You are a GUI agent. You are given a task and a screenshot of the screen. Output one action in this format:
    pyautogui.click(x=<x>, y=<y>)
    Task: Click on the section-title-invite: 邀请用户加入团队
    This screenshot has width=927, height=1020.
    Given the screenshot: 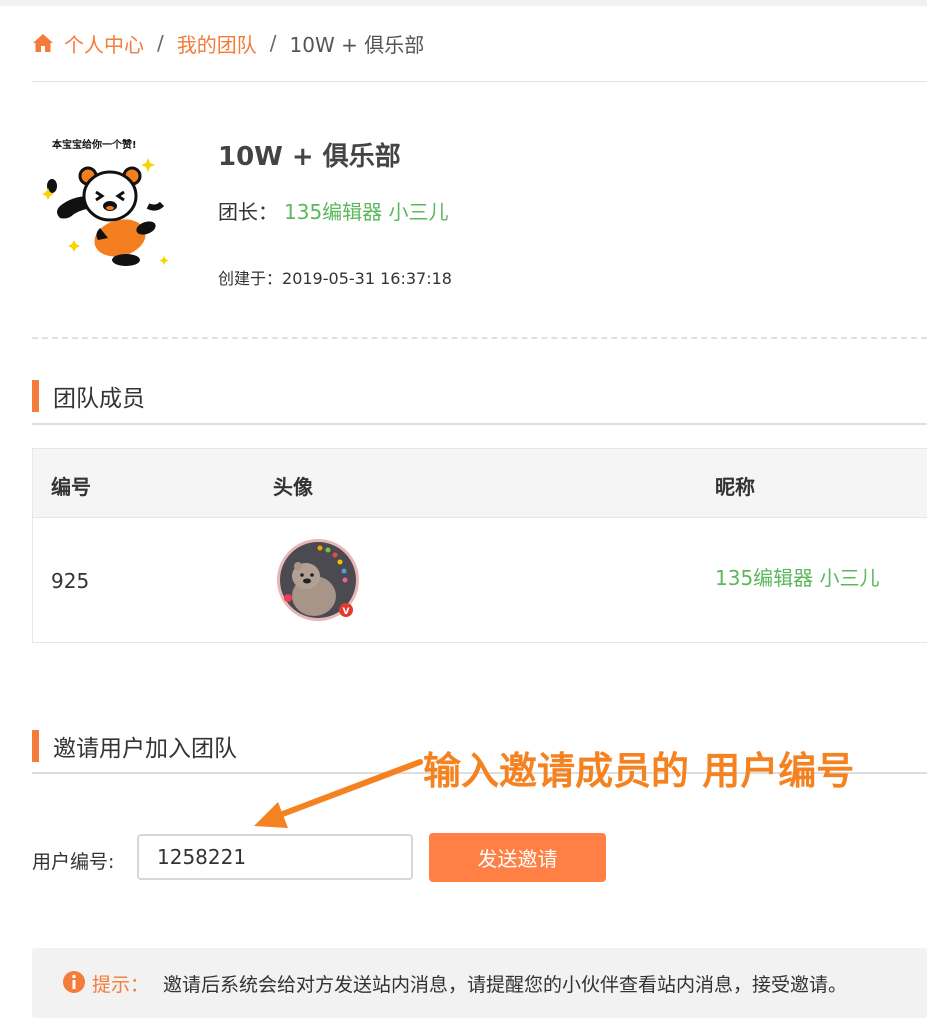 What is the action you would take?
    pyautogui.click(x=134, y=746)
    